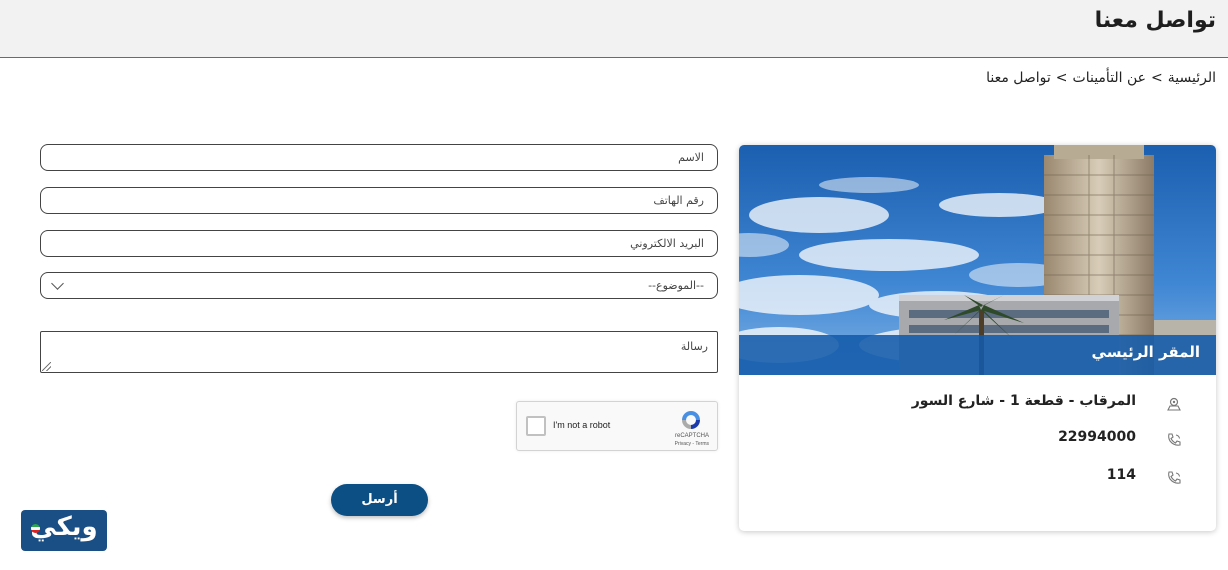 The width and height of the screenshot is (1228, 570). What do you see at coordinates (977, 355) in the screenshot?
I see `card-caption-bar: المقر الرئيسي` at bounding box center [977, 355].